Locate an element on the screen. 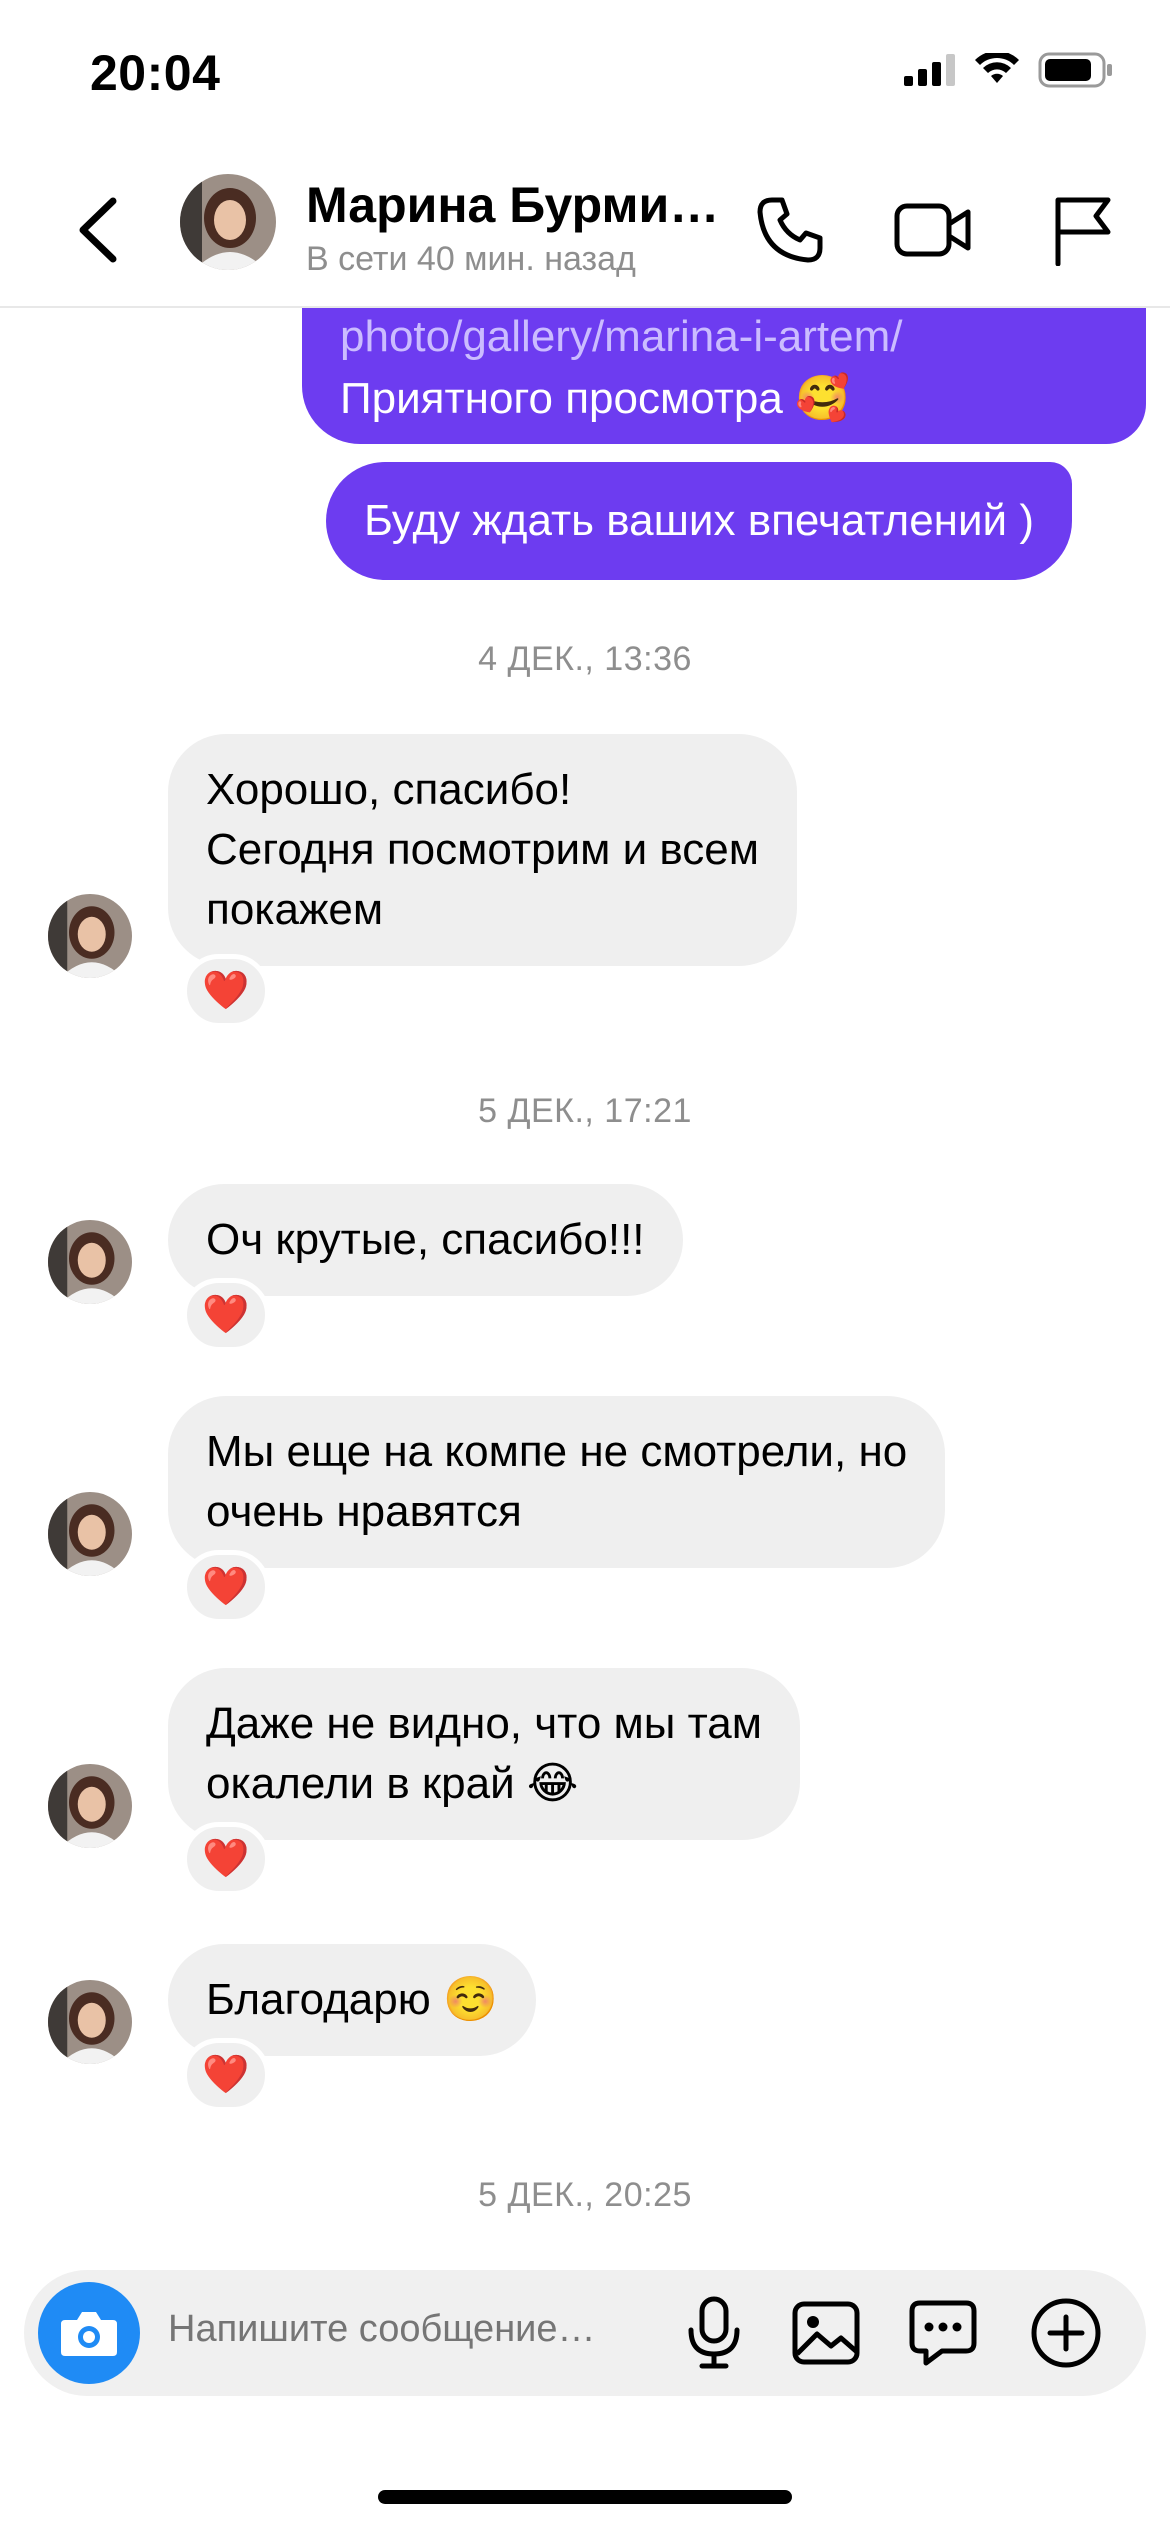  outgoing-link: photo/gallery/marina-i-artem/ is located at coordinates (724, 337).